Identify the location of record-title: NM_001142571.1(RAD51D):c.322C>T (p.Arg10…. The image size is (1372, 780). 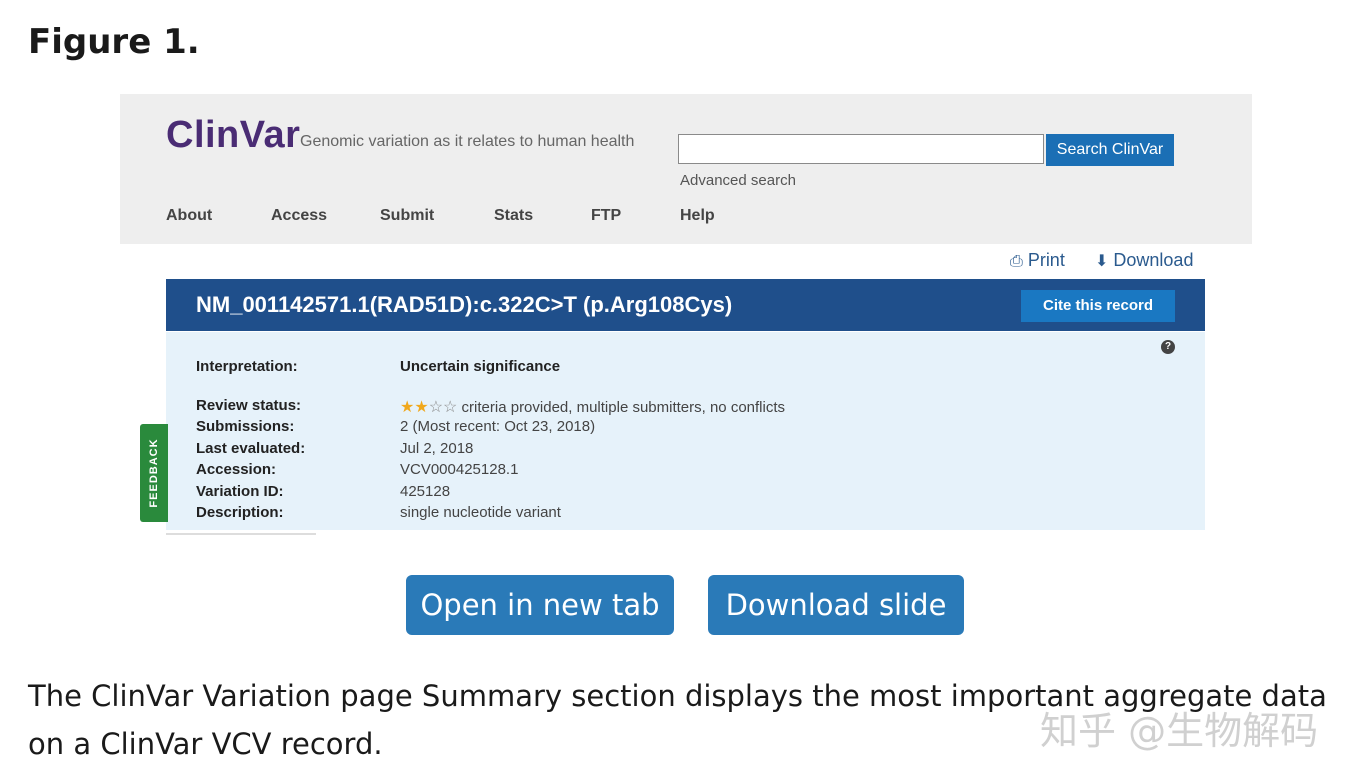
(464, 304).